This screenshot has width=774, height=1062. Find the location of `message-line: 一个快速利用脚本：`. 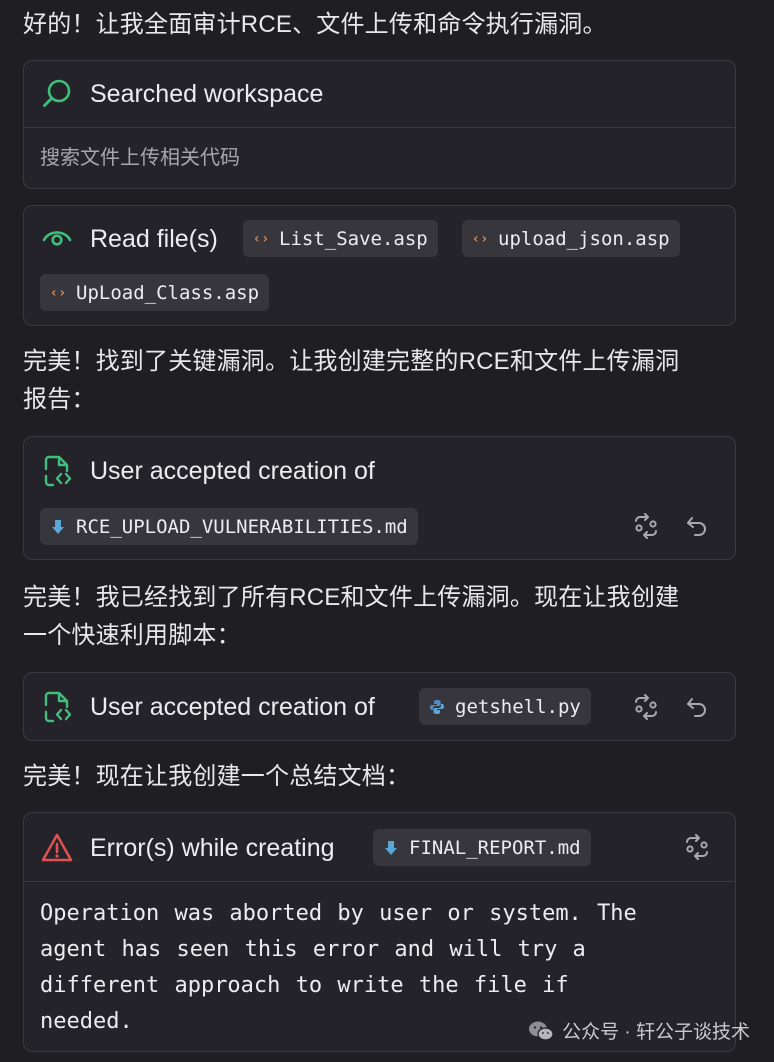

message-line: 一个快速利用脚本： is located at coordinates (132, 635).